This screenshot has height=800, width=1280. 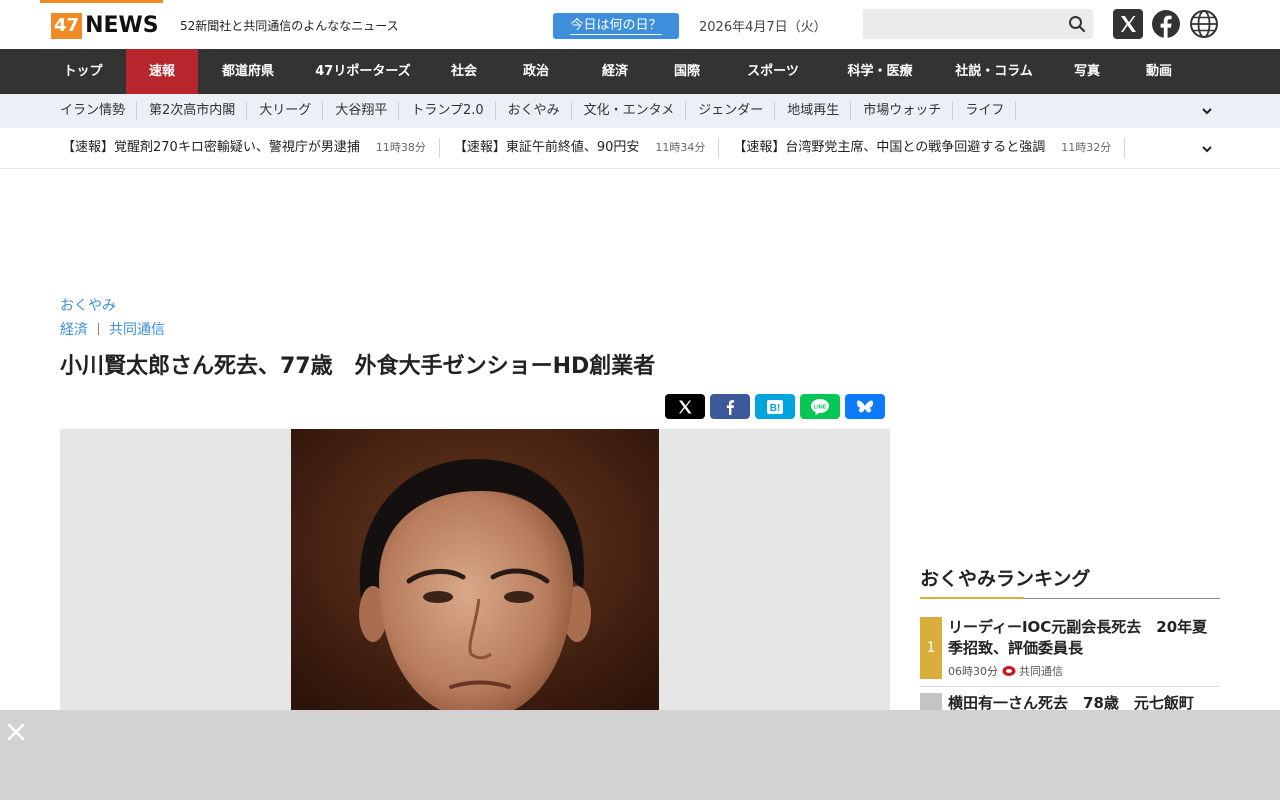 What do you see at coordinates (973, 671) in the screenshot?
I see `ranking-time: 06時30分` at bounding box center [973, 671].